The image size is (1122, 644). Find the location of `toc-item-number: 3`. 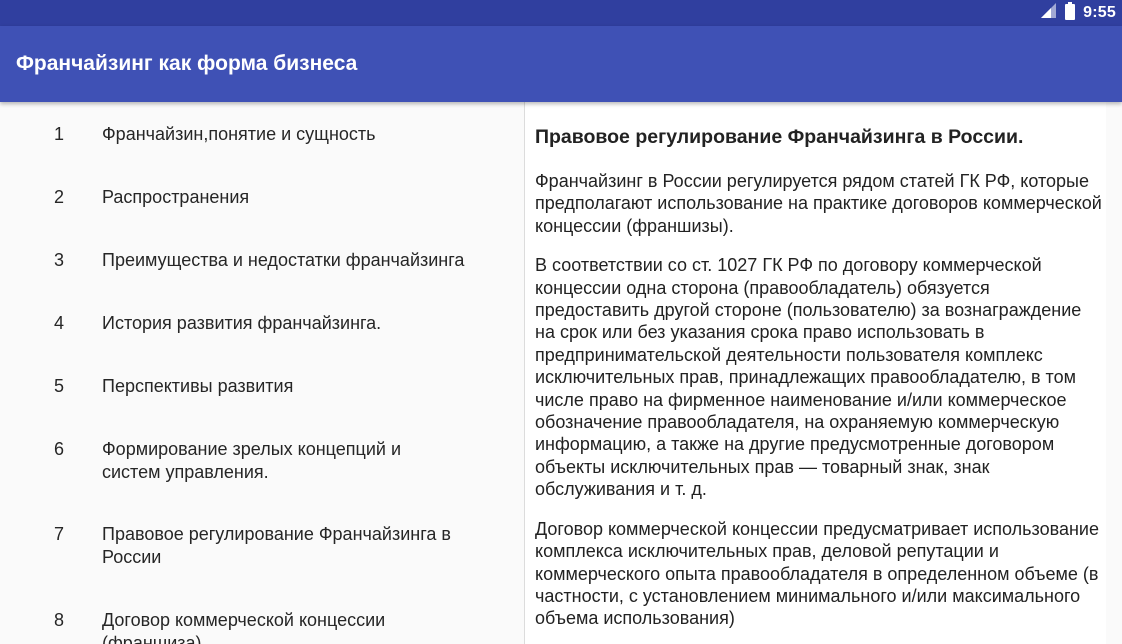

toc-item-number: 3 is located at coordinates (58, 260).